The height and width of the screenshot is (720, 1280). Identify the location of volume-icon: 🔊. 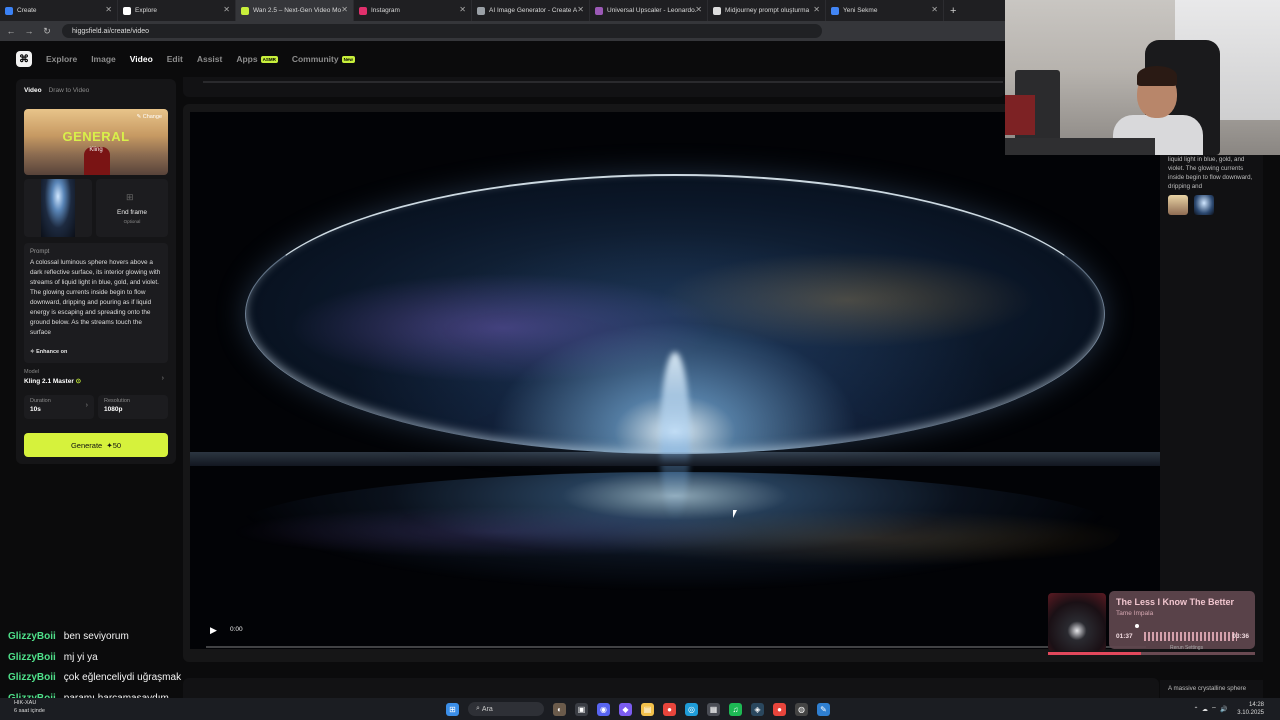
(1224, 709).